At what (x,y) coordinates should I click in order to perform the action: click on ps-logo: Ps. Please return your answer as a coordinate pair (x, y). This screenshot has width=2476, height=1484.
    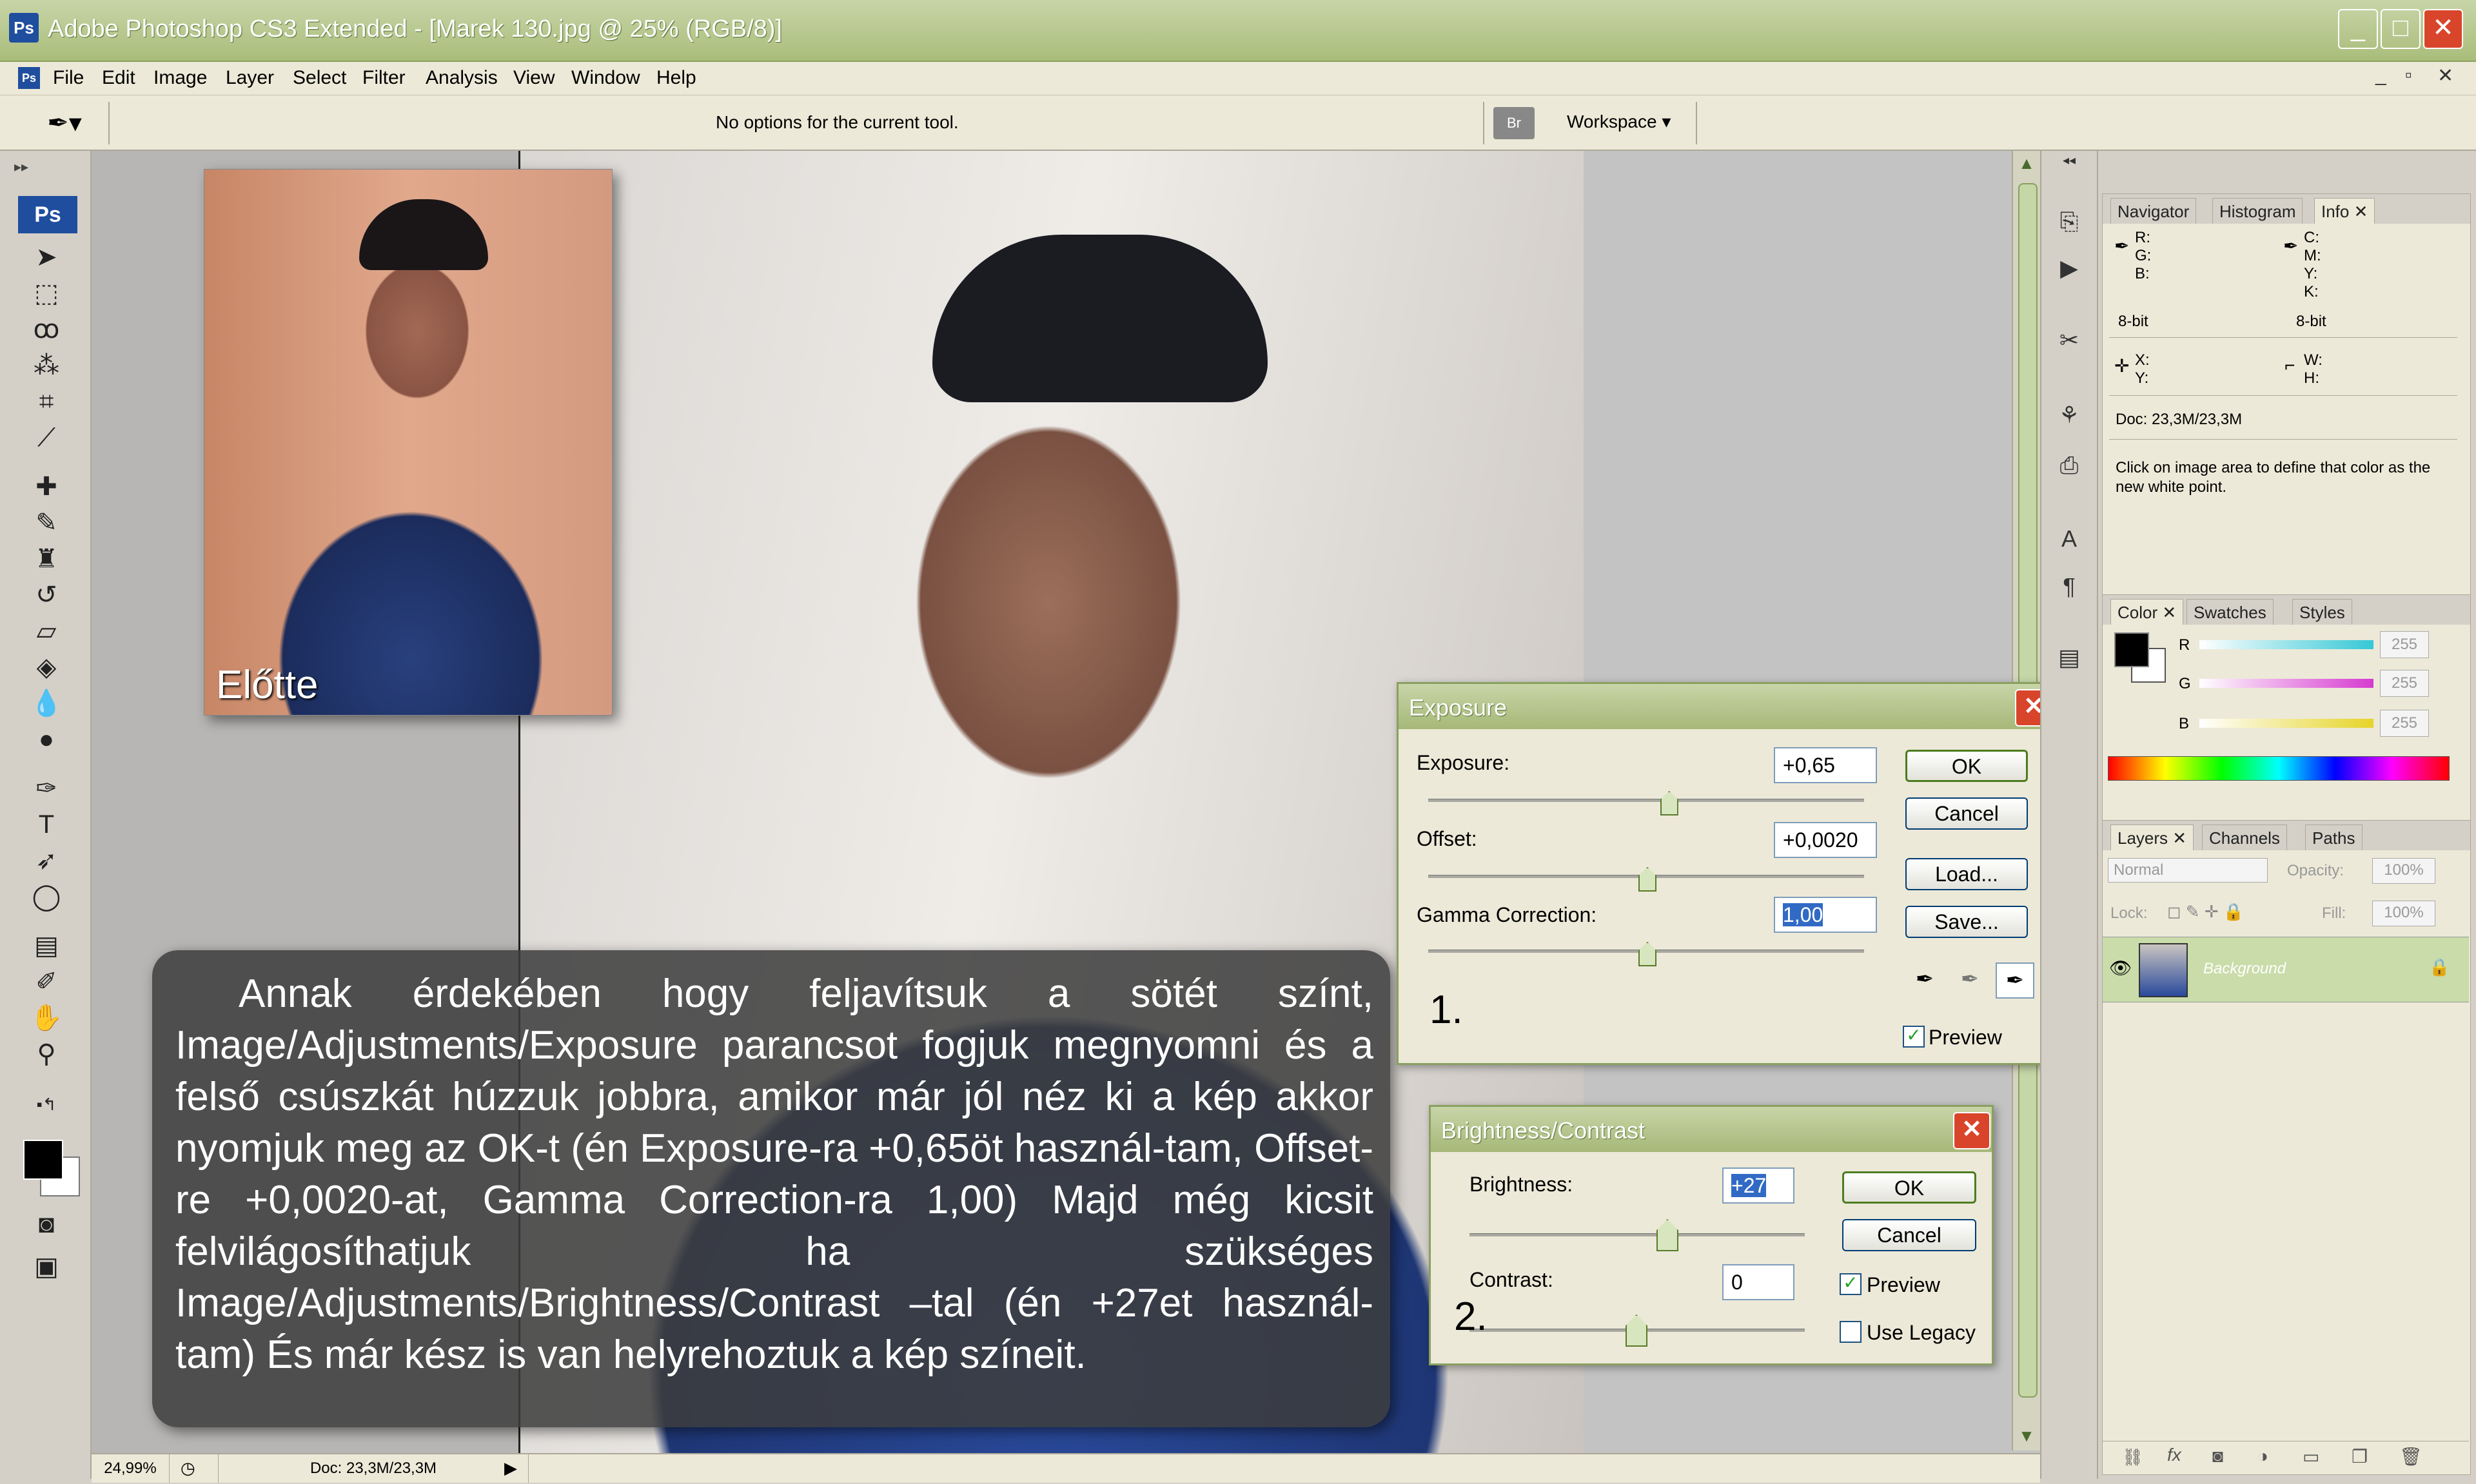
    Looking at the image, I should click on (47, 214).